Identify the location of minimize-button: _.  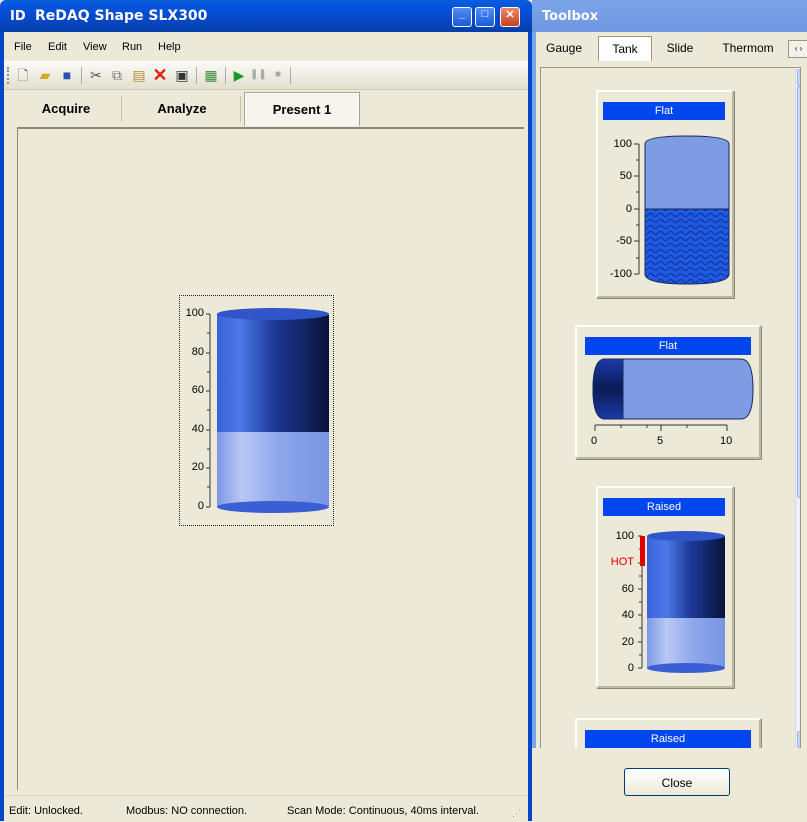
(462, 17).